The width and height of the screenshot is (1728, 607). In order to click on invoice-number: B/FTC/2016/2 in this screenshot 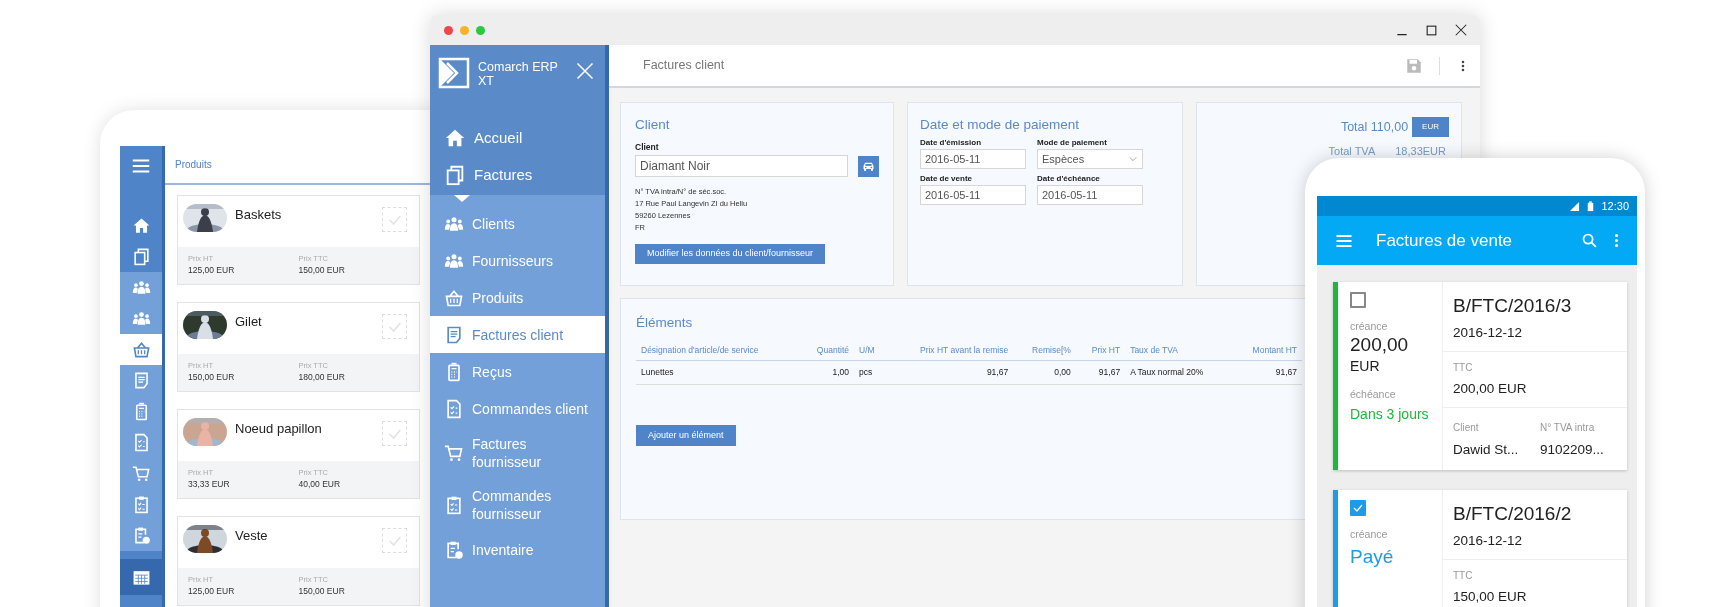, I will do `click(1513, 514)`.